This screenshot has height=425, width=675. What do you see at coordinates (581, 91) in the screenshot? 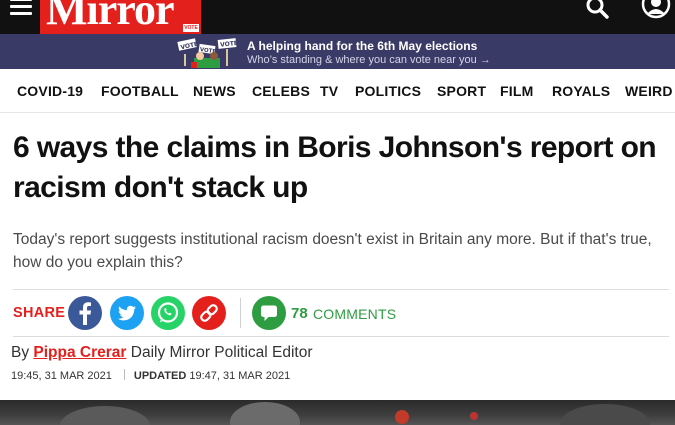
I see `nav-item-royals: ROYALS` at bounding box center [581, 91].